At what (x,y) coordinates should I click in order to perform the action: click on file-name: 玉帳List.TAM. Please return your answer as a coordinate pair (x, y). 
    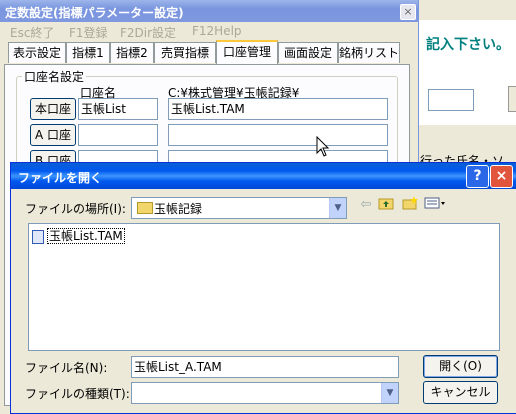
    Looking at the image, I should click on (86, 236).